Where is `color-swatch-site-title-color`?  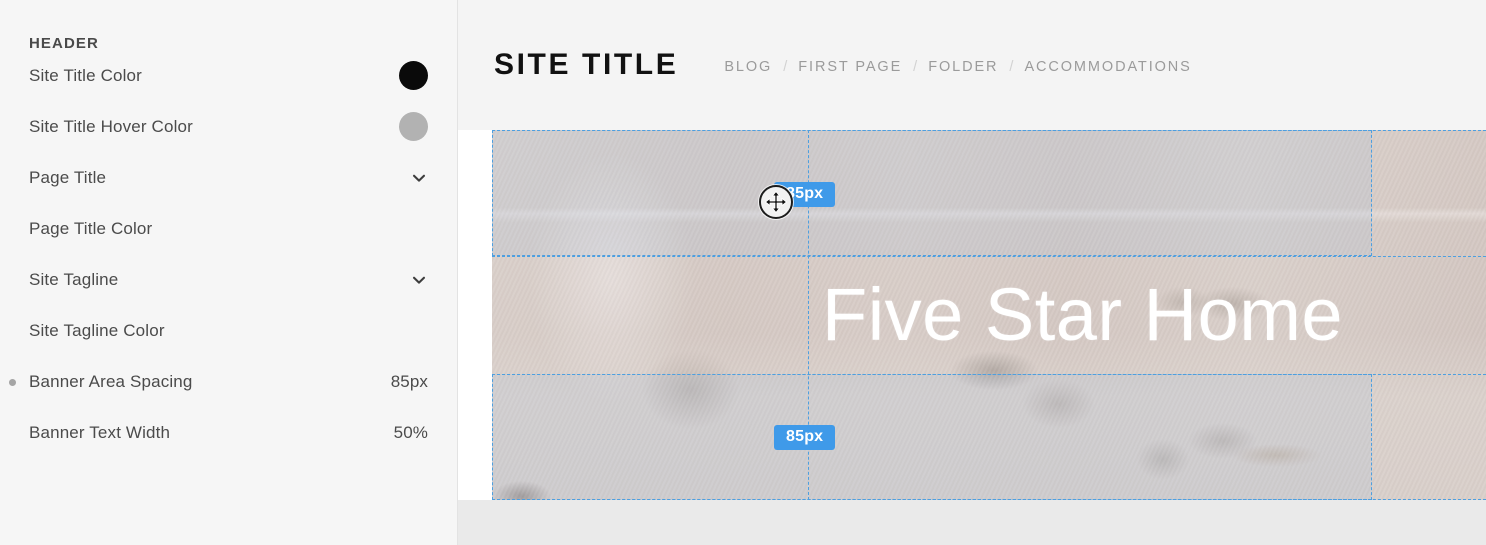 color-swatch-site-title-color is located at coordinates (413, 75).